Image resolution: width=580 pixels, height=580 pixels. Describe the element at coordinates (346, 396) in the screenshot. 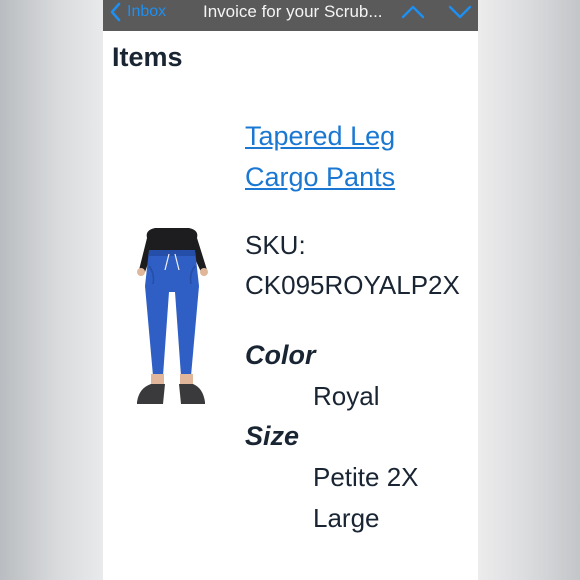

I see `color-value: Royal` at that location.